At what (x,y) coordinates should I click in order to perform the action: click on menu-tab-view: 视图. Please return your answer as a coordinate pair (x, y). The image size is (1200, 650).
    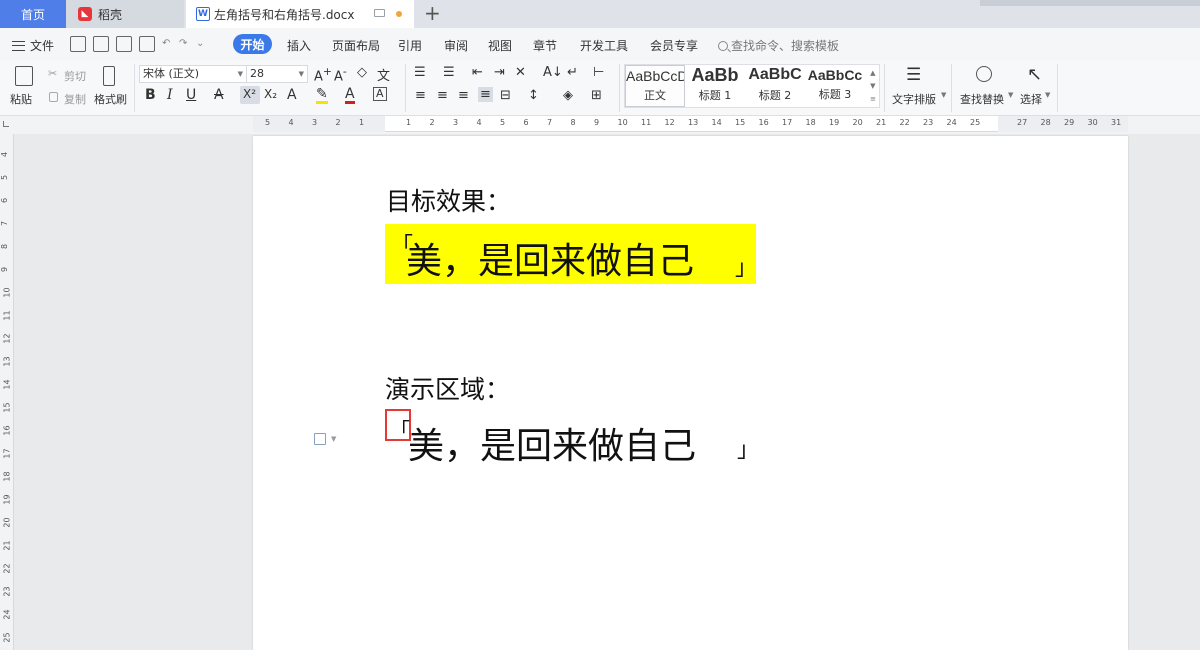
    Looking at the image, I should click on (500, 45).